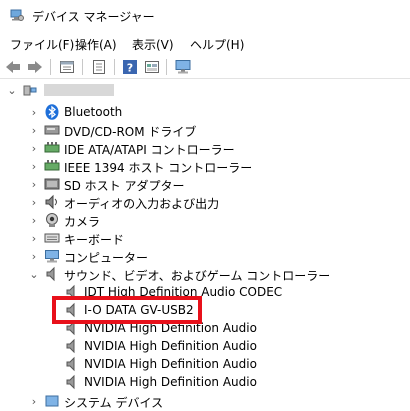  I want to click on forward-arrow-icon, so click(35, 67).